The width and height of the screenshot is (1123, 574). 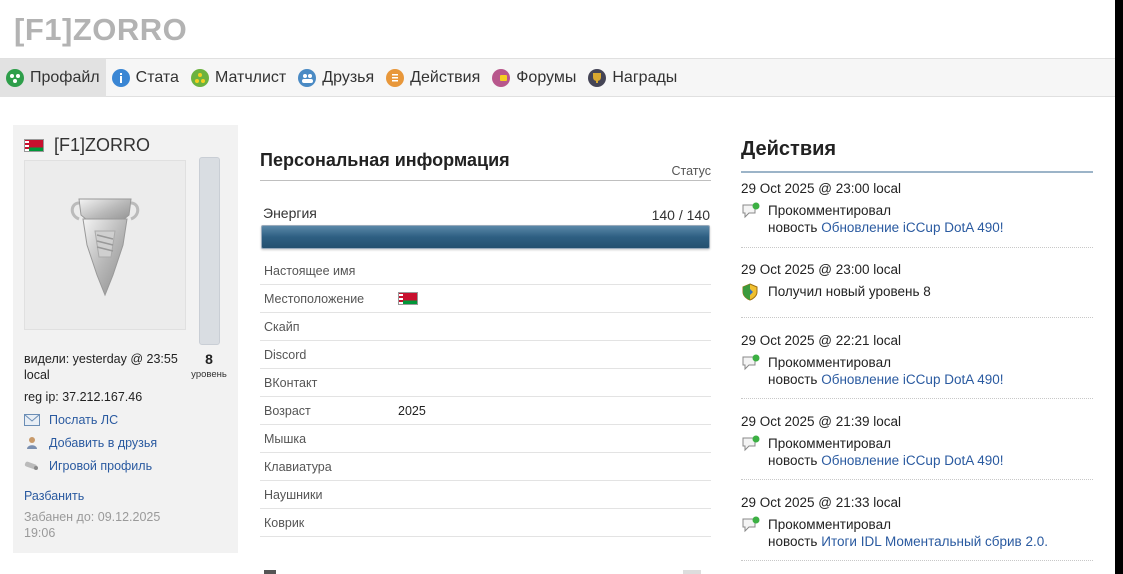 I want to click on game-profile-link: Игровой профиль, so click(x=88, y=466).